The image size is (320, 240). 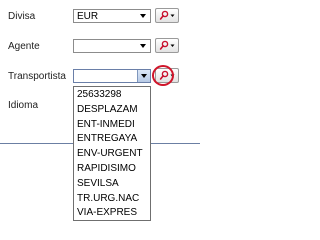 What do you see at coordinates (37, 76) in the screenshot?
I see `transportista-label: Transportista` at bounding box center [37, 76].